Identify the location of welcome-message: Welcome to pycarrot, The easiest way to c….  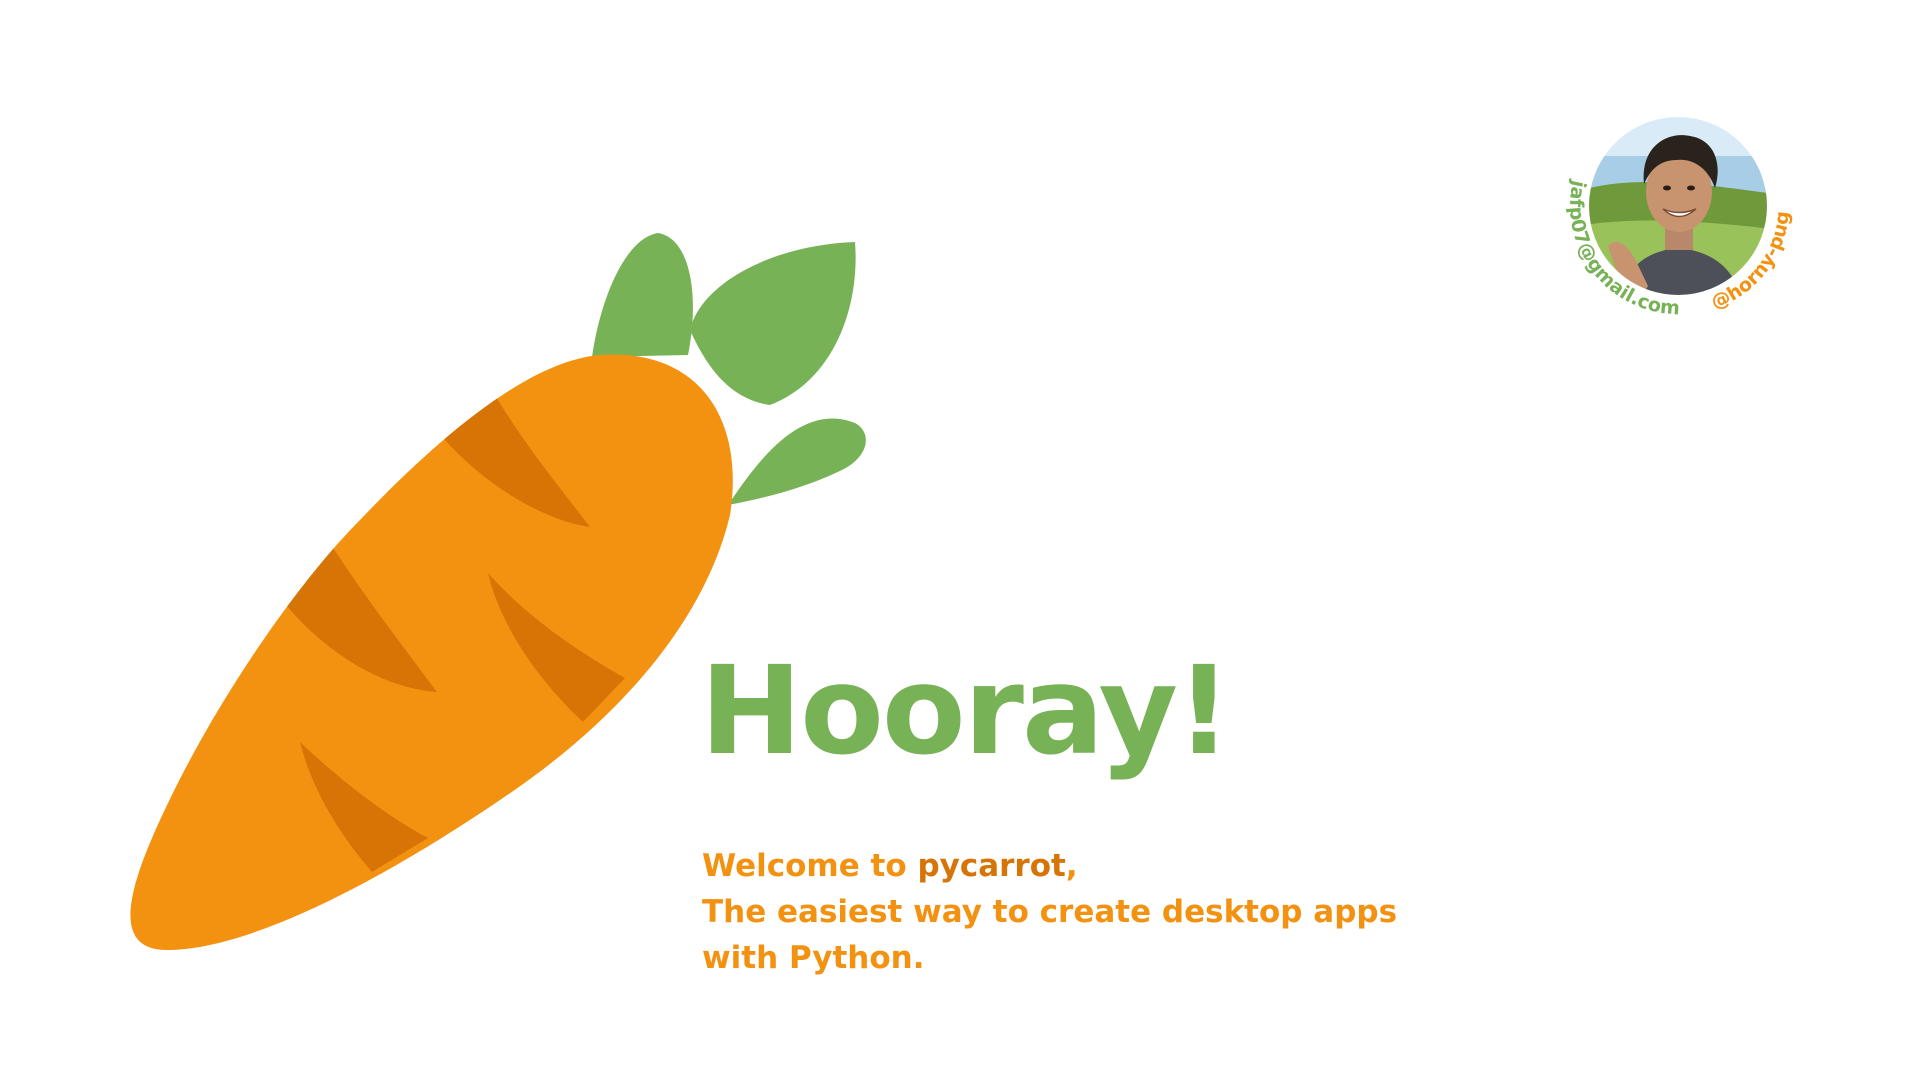
(1049, 912).